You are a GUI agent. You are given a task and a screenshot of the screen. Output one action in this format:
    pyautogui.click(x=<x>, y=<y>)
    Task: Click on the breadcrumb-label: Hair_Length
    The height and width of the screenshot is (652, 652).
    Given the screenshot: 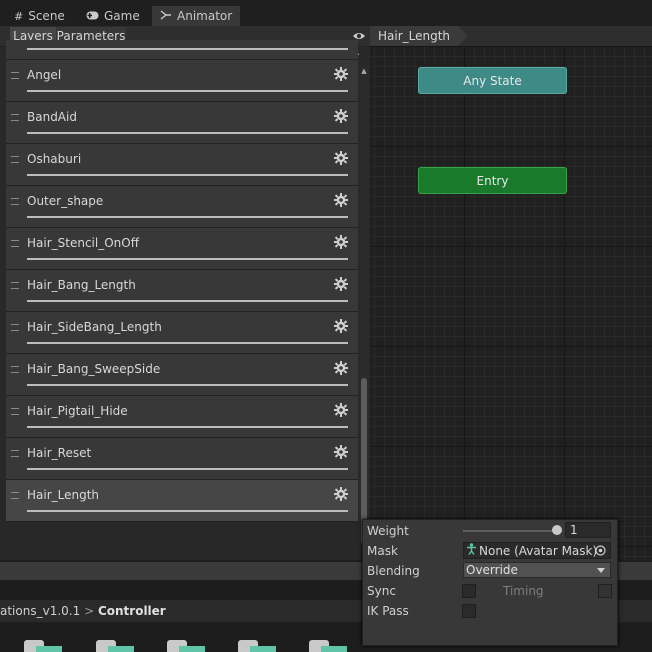 What is the action you would take?
    pyautogui.click(x=414, y=36)
    